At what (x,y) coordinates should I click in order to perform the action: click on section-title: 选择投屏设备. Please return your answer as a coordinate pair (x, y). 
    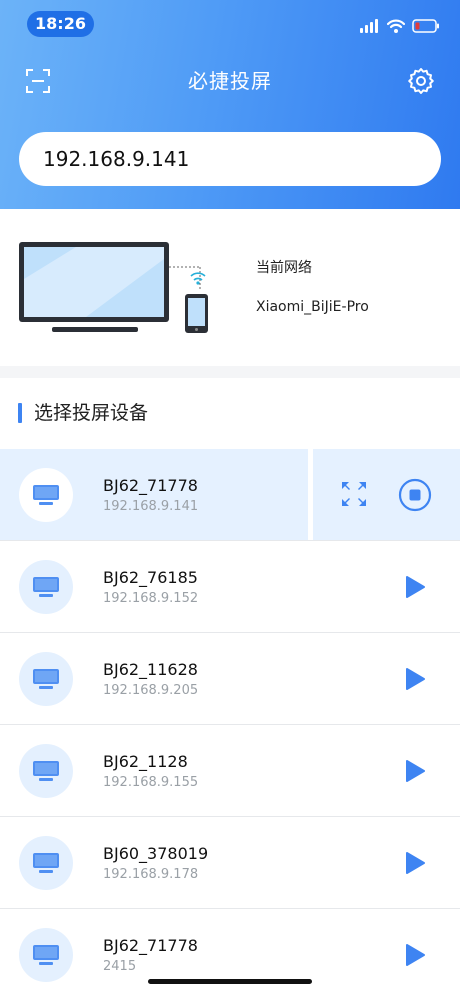
    Looking at the image, I should click on (91, 413).